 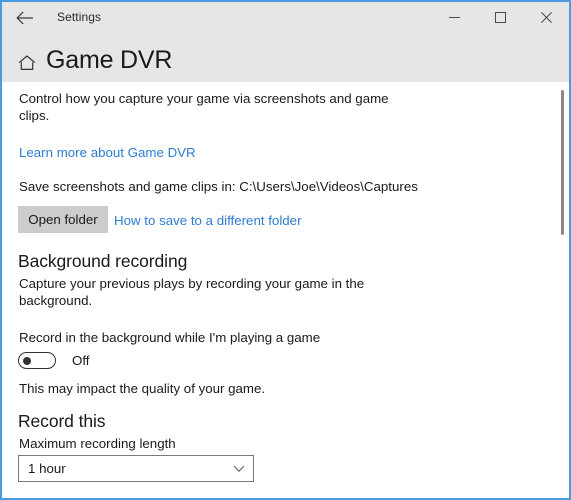 What do you see at coordinates (79, 17) in the screenshot?
I see `window-title: Settings` at bounding box center [79, 17].